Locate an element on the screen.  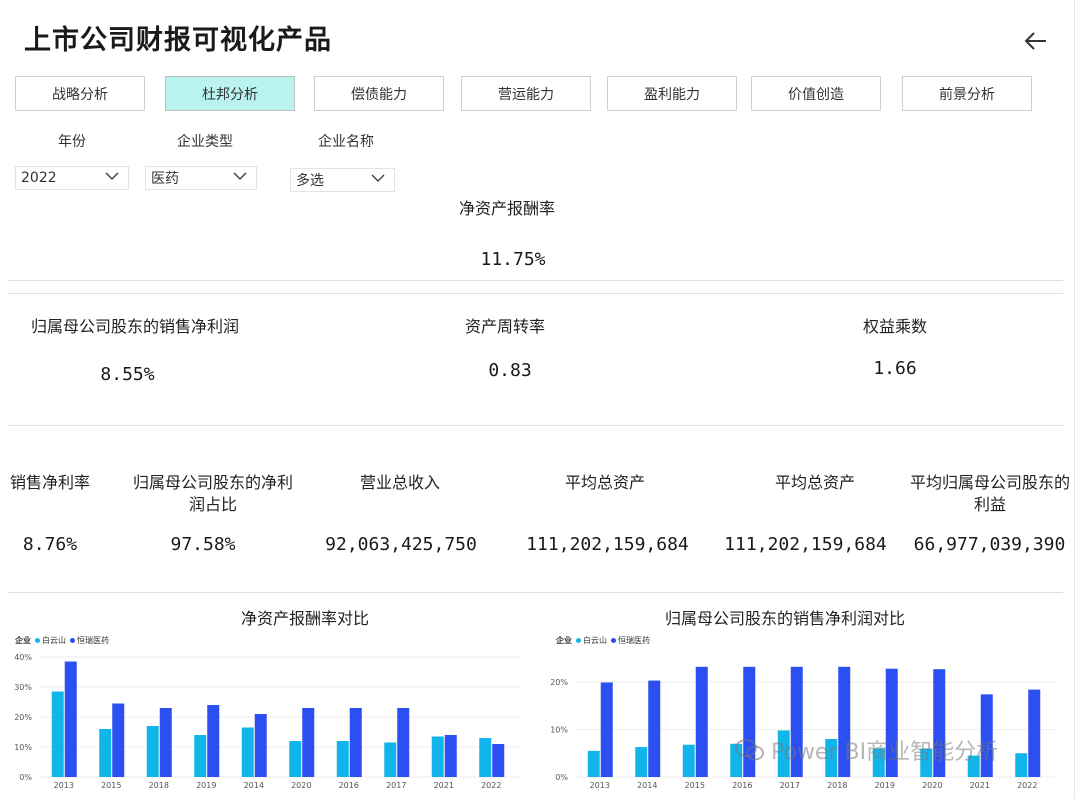
x-tick-label: 2016 is located at coordinates (742, 785).